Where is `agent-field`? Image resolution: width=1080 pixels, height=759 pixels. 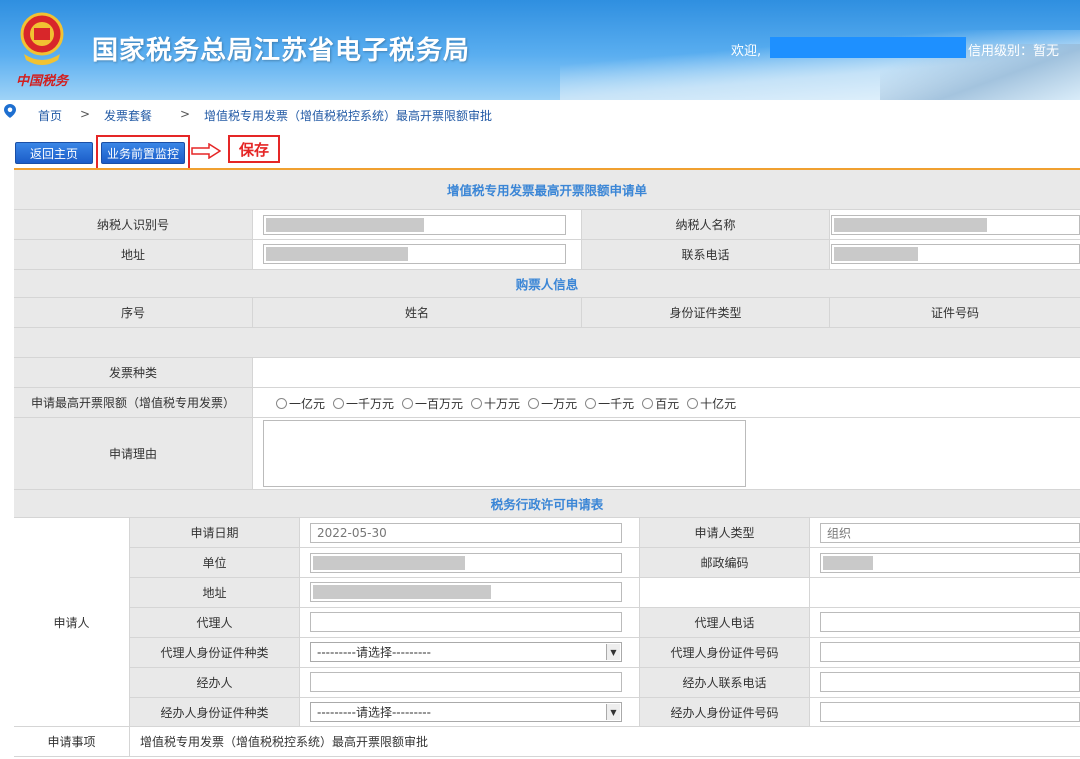
agent-field is located at coordinates (466, 622).